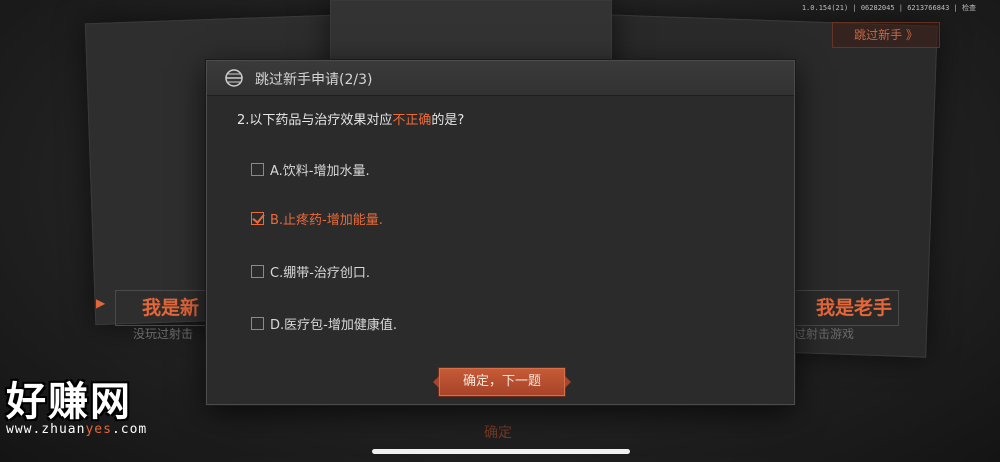 The width and height of the screenshot is (1000, 462). I want to click on dialog-title: 跳过新手申请(2/3), so click(314, 80).